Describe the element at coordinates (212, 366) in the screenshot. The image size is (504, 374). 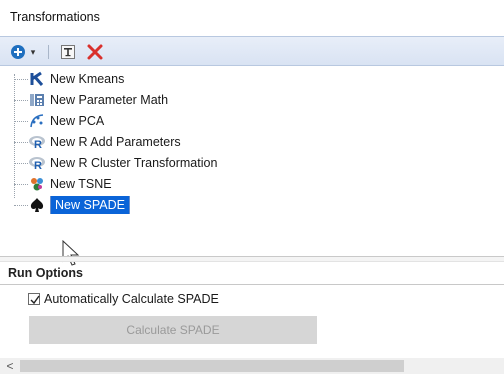
I see `scrollbar-thumb` at that location.